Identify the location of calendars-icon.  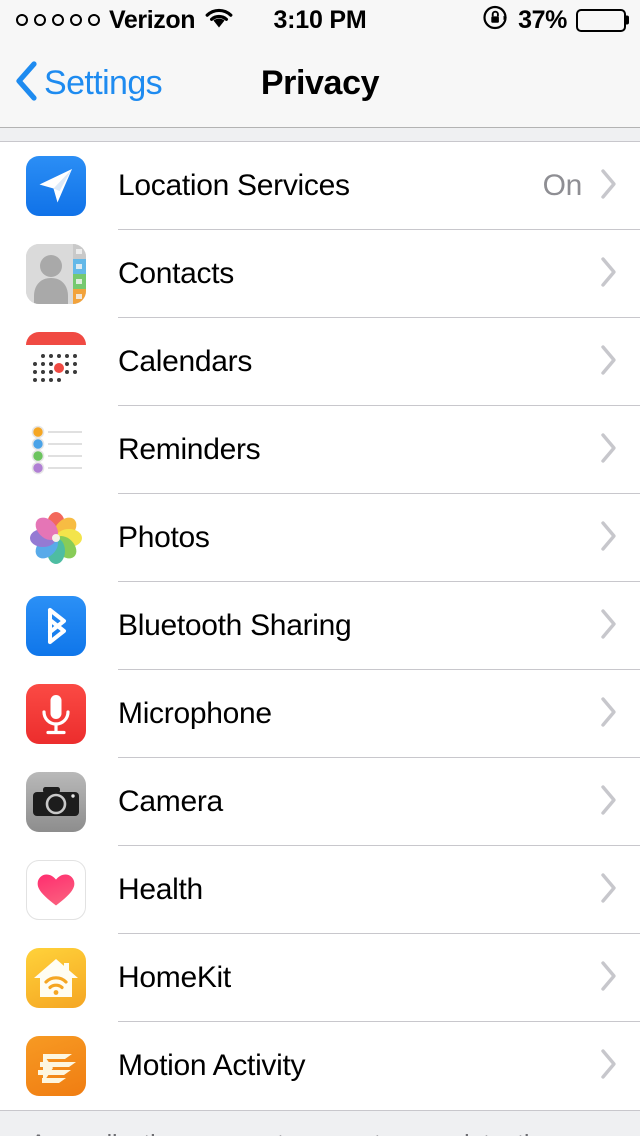
(56, 362).